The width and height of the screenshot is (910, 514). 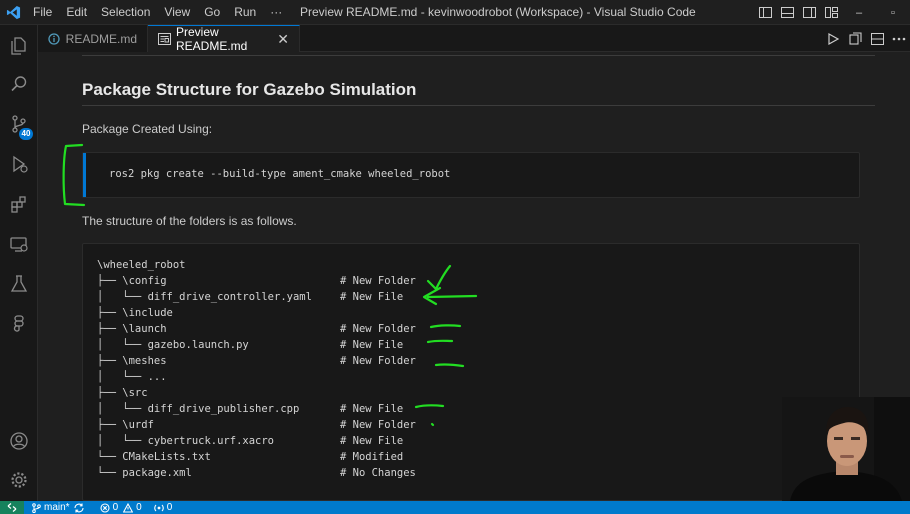 I want to click on tree-line: ├── \launch, so click(x=132, y=329).